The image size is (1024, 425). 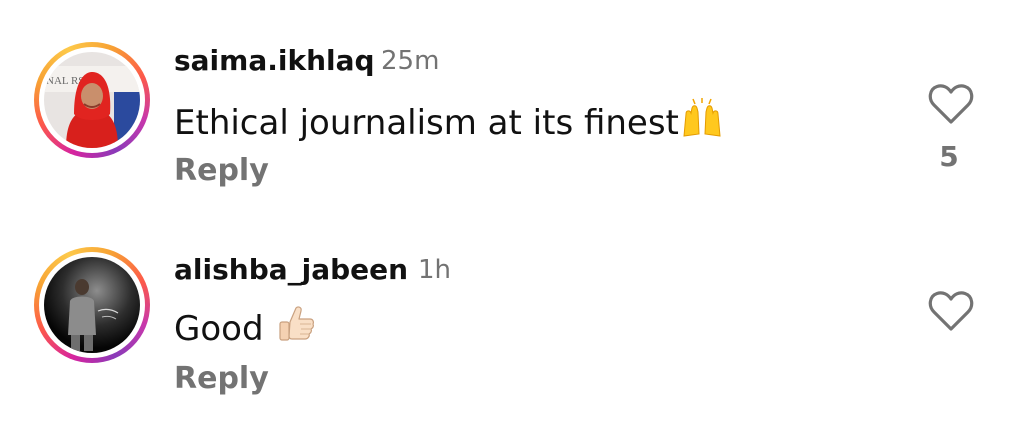 I want to click on avatar-ring-gap, so click(x=92, y=305).